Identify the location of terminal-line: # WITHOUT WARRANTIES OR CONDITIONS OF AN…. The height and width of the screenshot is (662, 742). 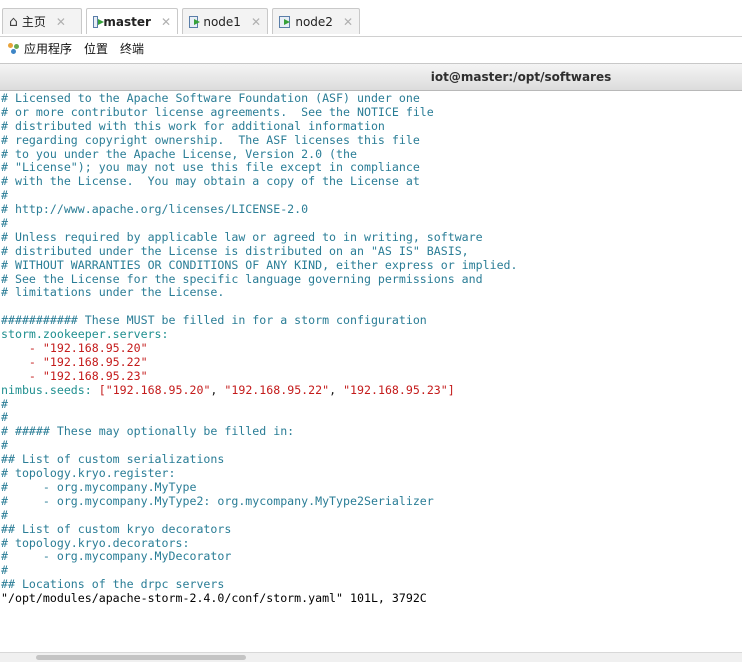
(259, 264).